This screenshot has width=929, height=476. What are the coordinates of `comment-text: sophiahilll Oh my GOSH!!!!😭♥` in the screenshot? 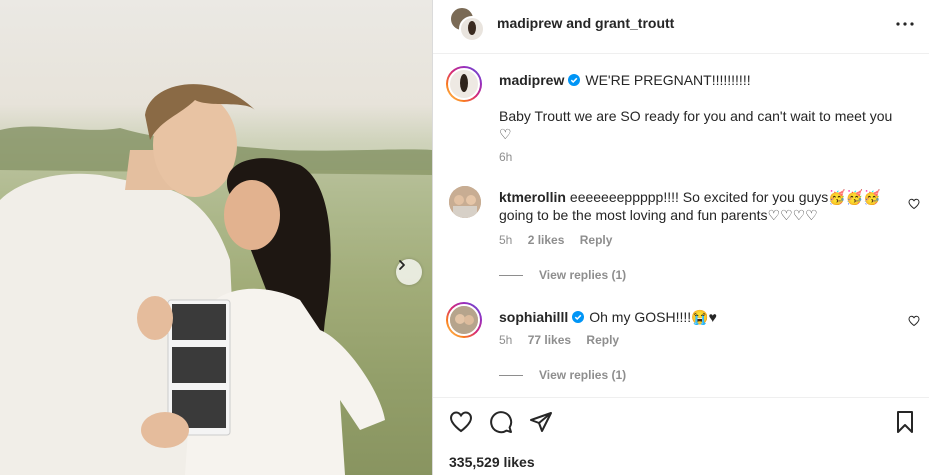 It's located at (696, 317).